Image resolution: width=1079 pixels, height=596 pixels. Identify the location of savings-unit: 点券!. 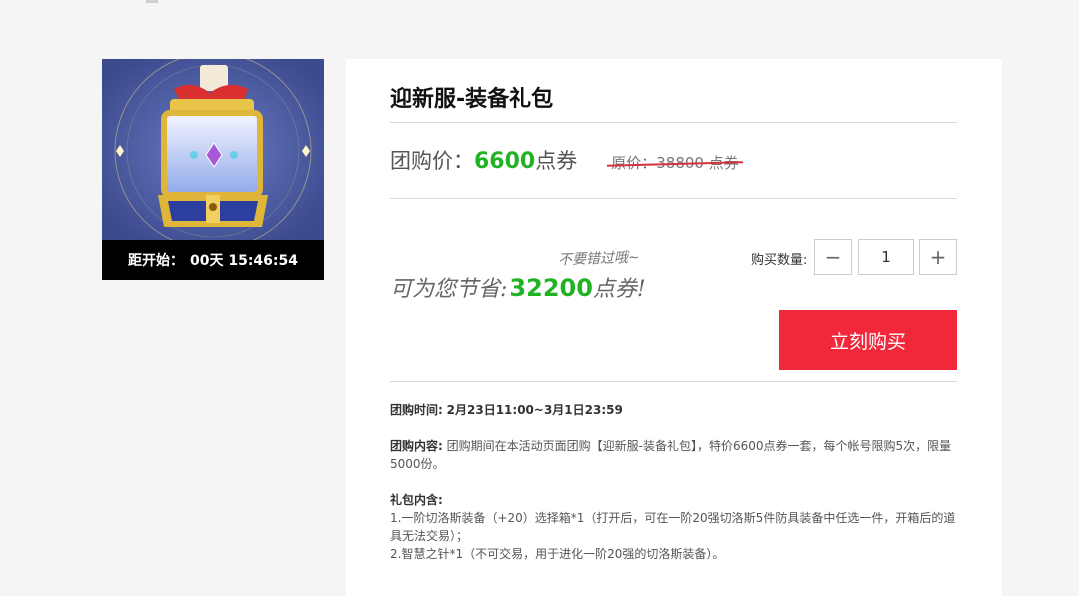
(619, 289).